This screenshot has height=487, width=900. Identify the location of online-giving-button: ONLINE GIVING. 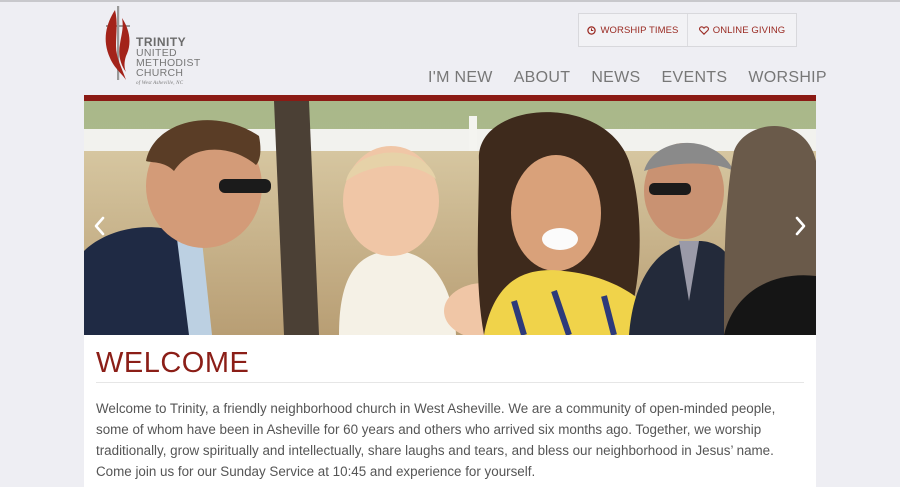
(741, 30).